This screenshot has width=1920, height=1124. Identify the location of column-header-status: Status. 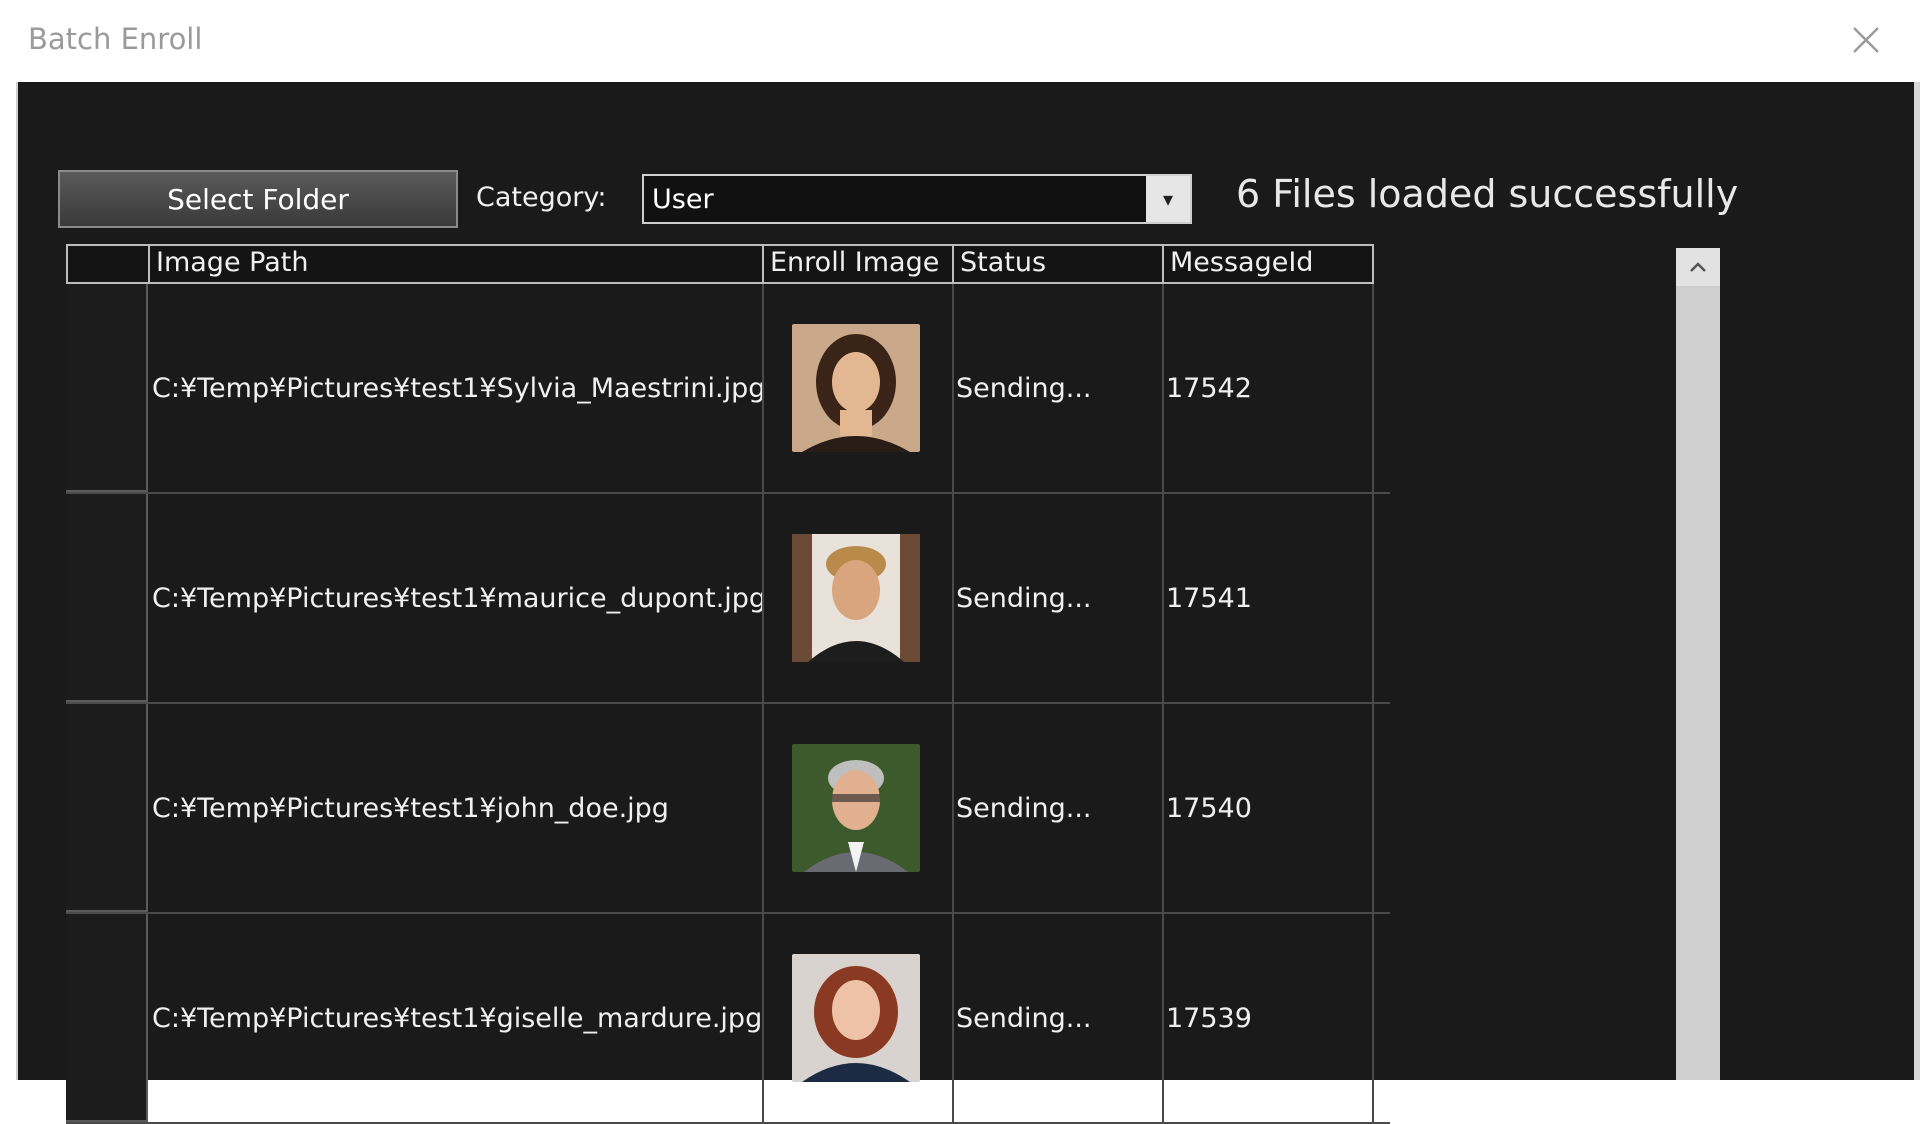
(1058, 264).